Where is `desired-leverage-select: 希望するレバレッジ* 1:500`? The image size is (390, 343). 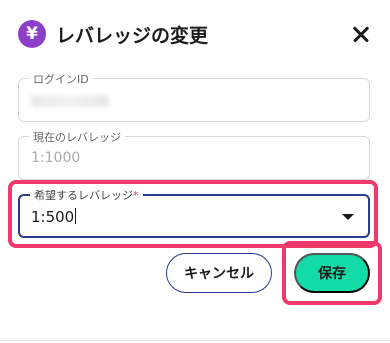 desired-leverage-select: 希望するレバレッジ* 1:500 is located at coordinates (194, 212).